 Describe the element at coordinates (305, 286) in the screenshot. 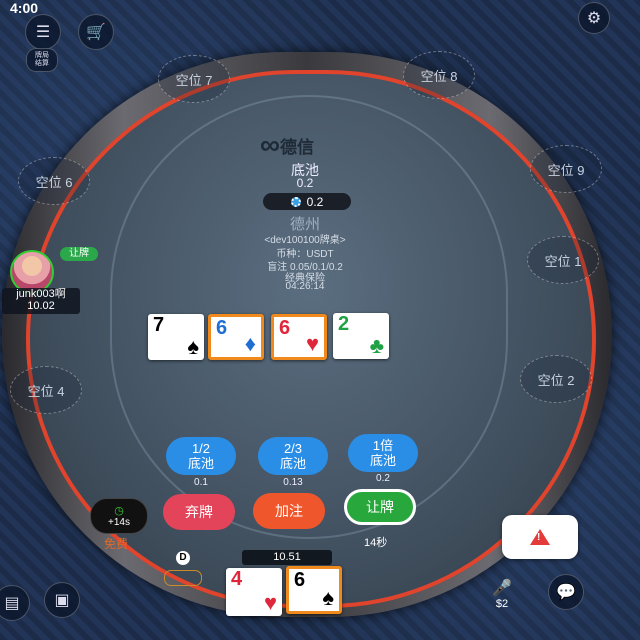

I see `table-clock: 04:26:14` at that location.